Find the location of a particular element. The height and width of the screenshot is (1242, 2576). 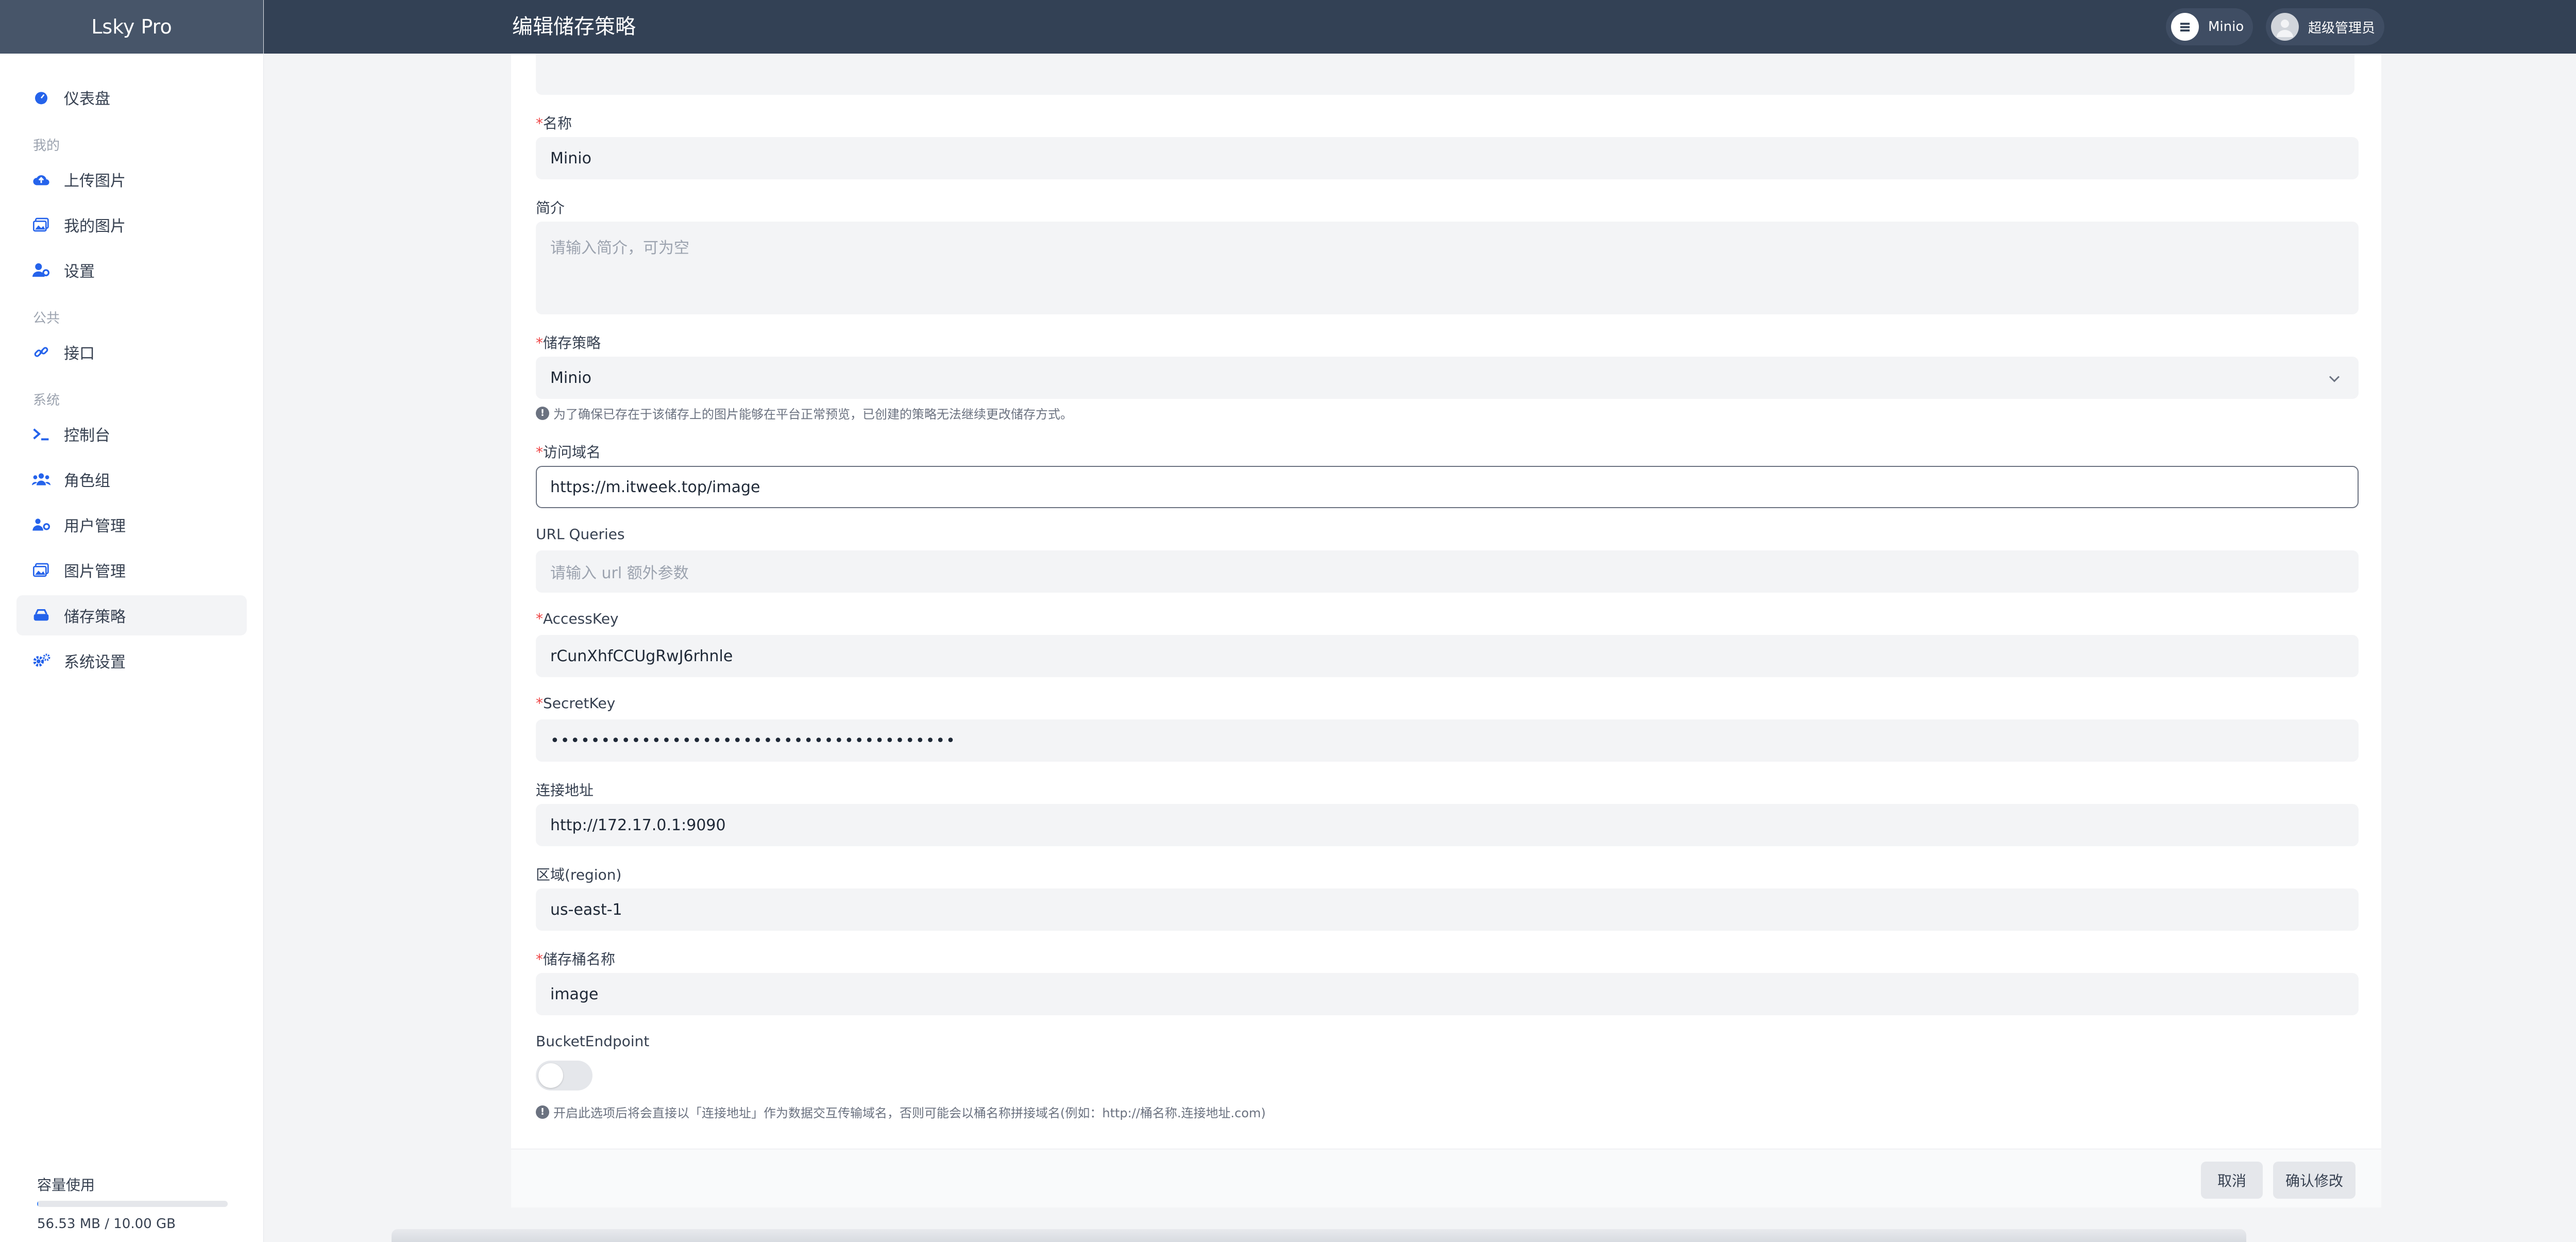

strategy-select: Minio is located at coordinates (1447, 378).